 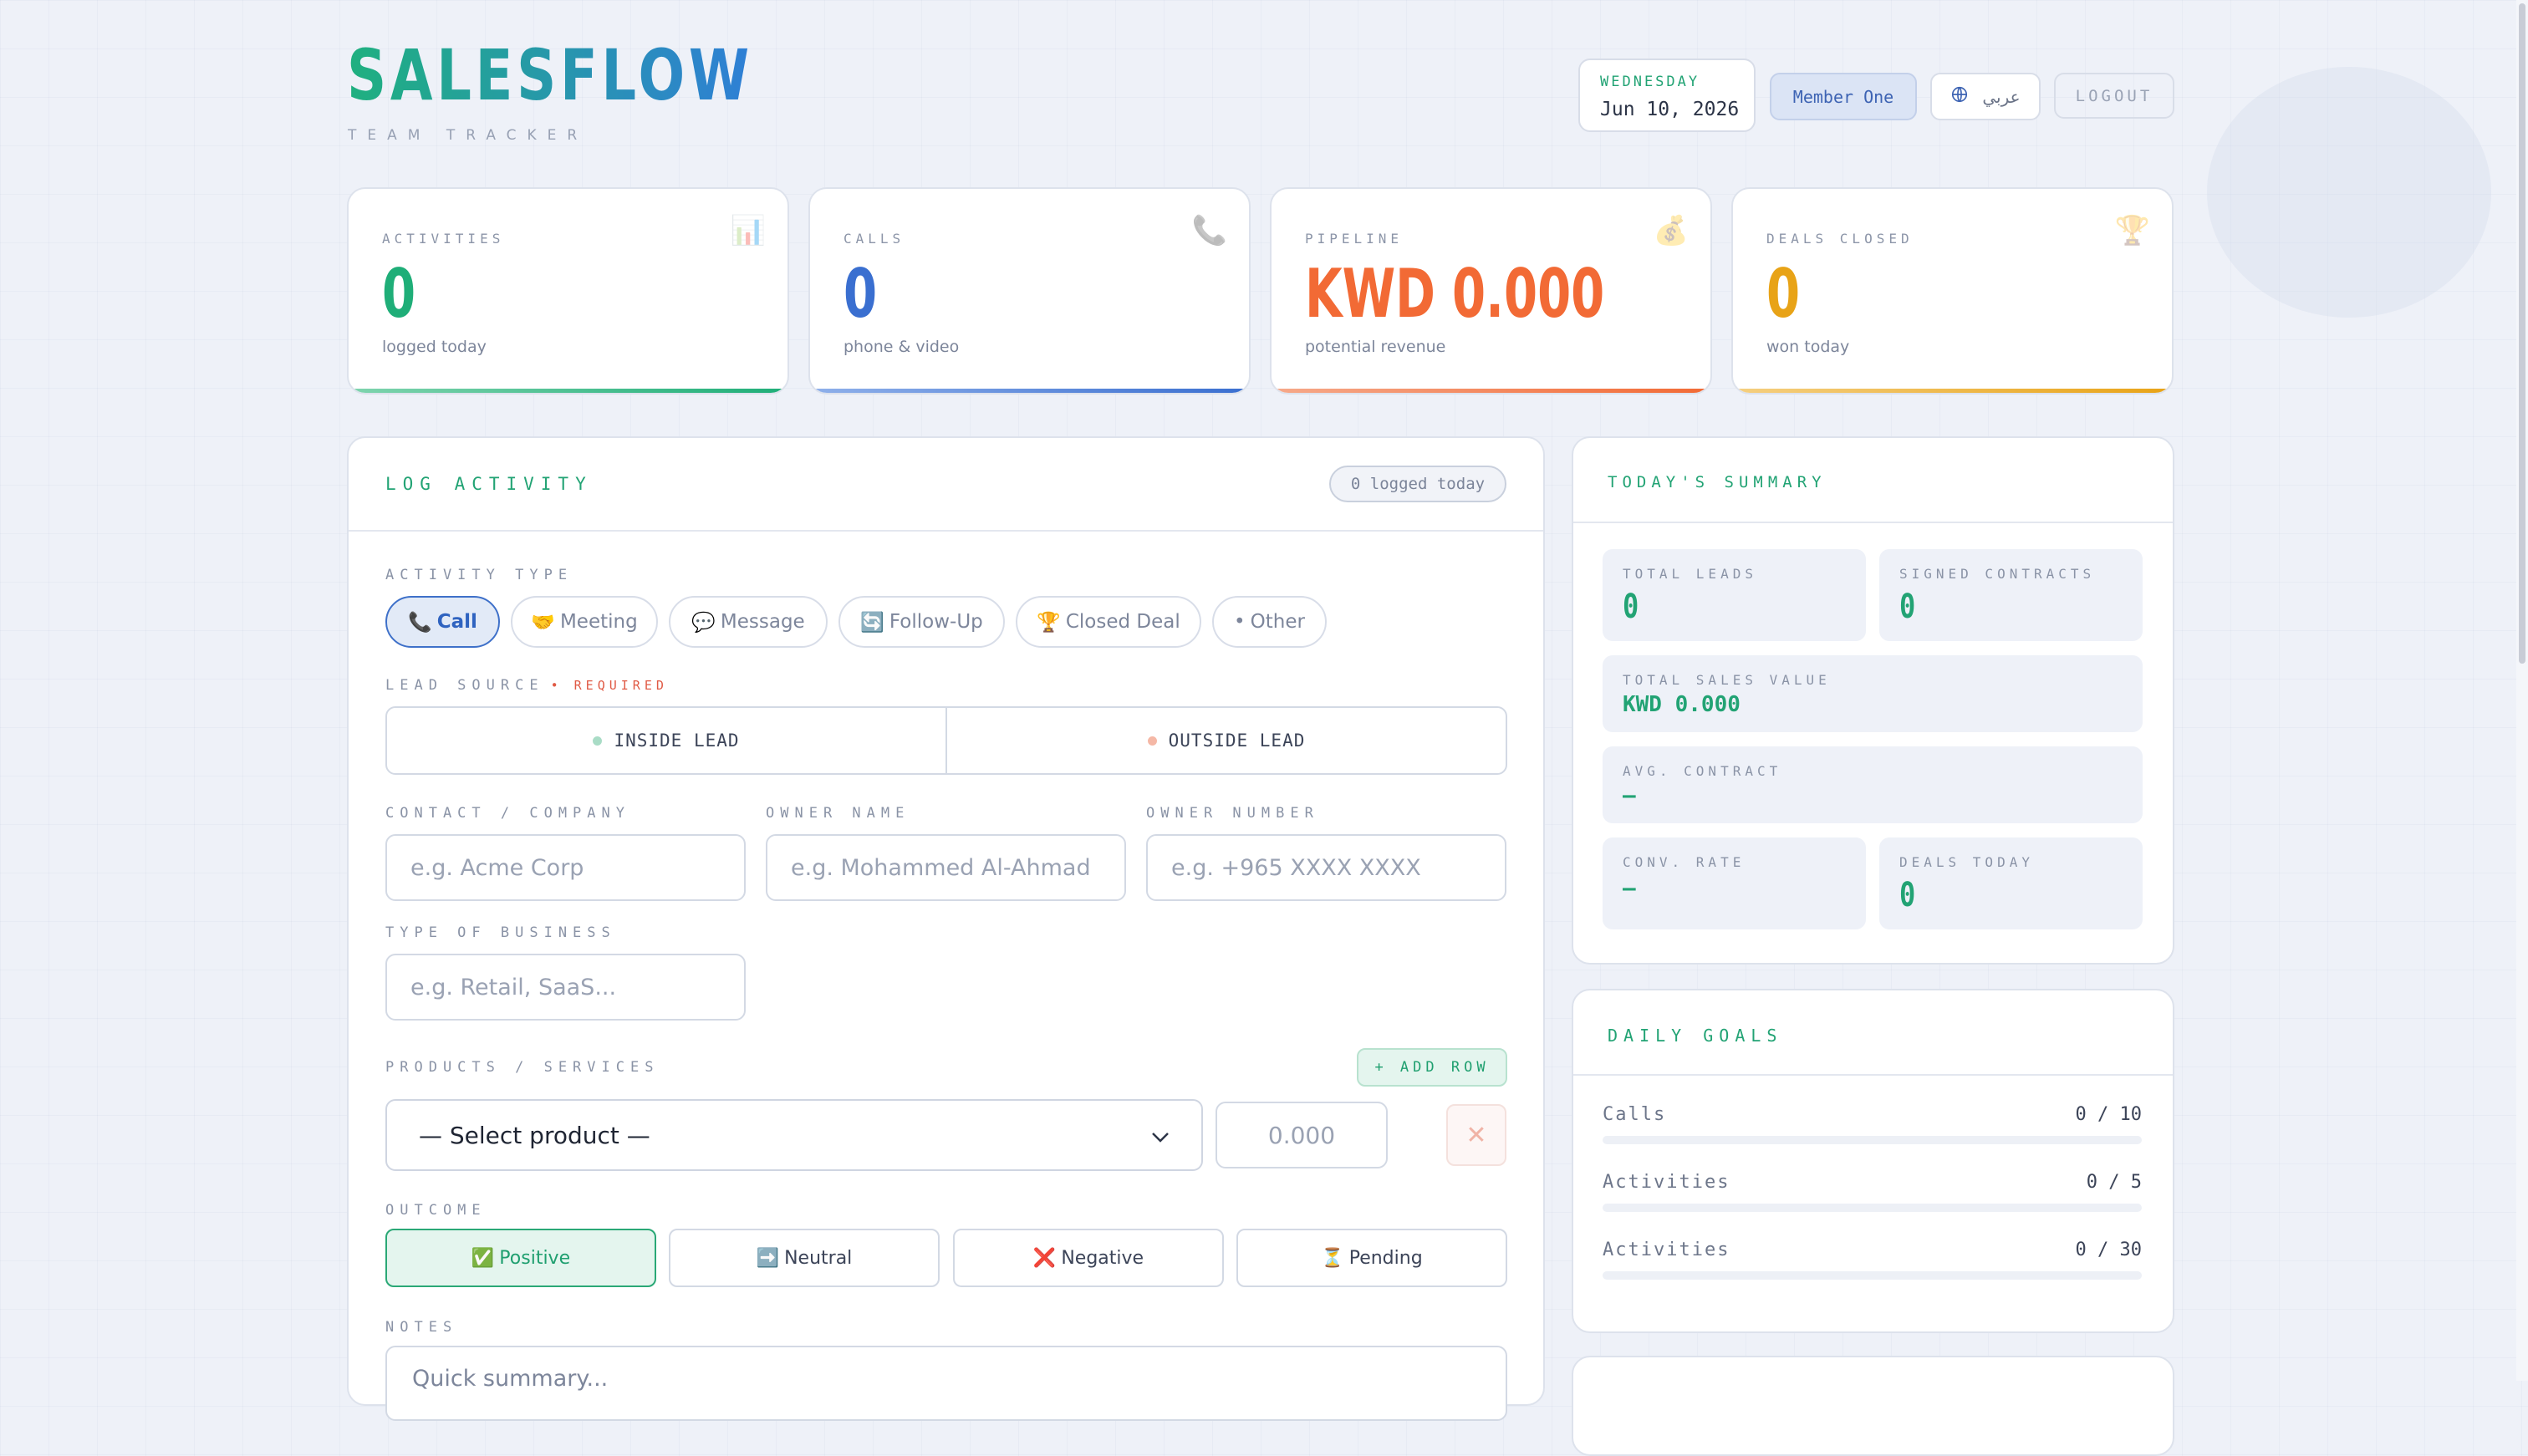 I want to click on stat-subtext: logged today, so click(x=434, y=347).